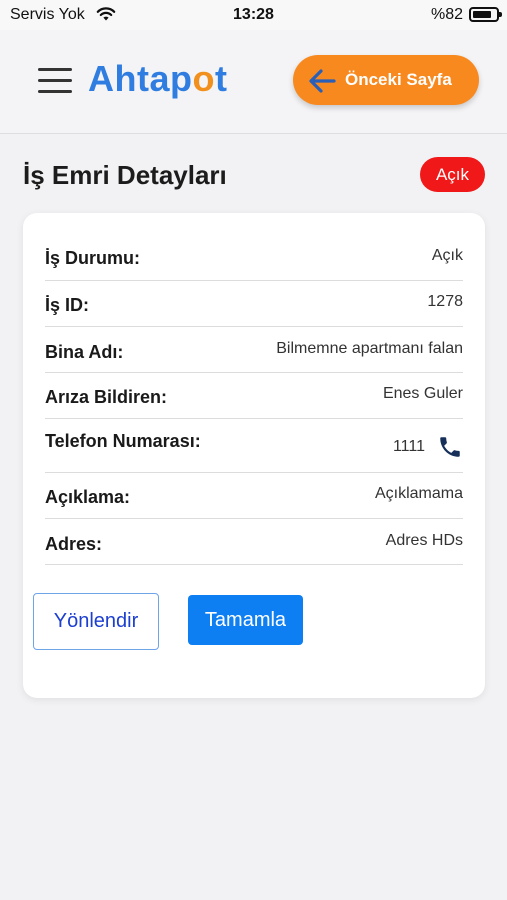 This screenshot has width=507, height=900. Describe the element at coordinates (245, 620) in the screenshot. I see `complete-button: Tamamla` at that location.